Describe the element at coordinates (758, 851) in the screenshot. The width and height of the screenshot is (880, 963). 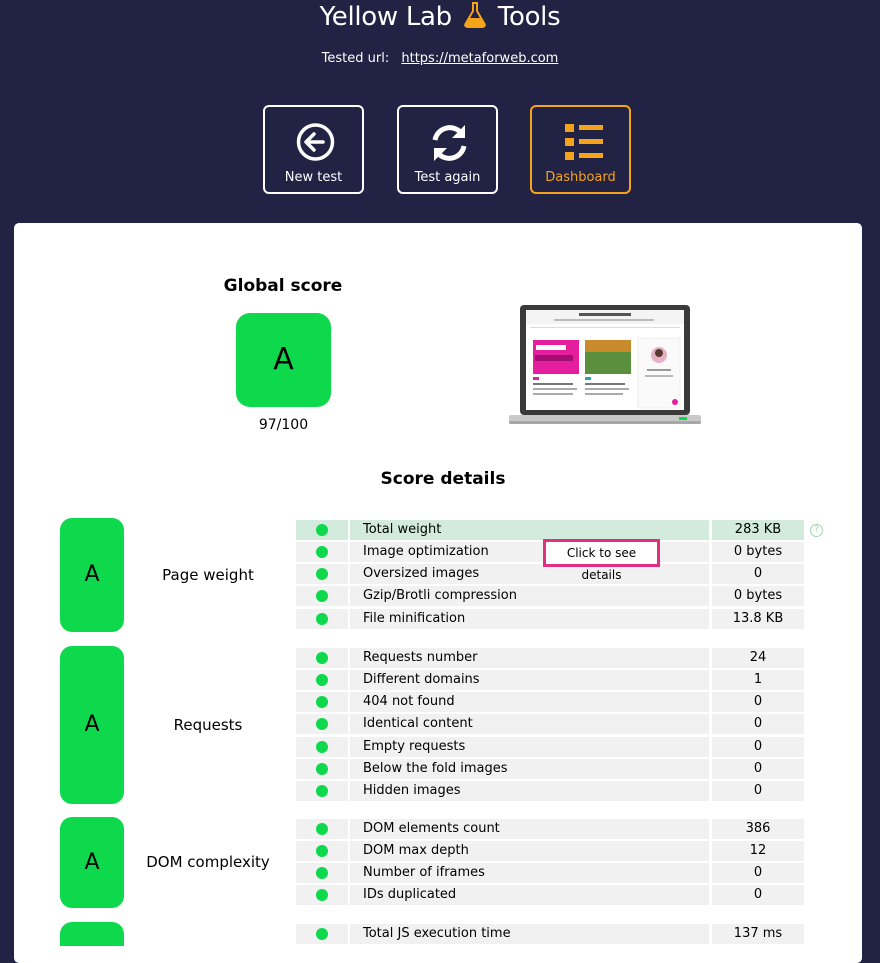
I see `rule-value: 12` at that location.